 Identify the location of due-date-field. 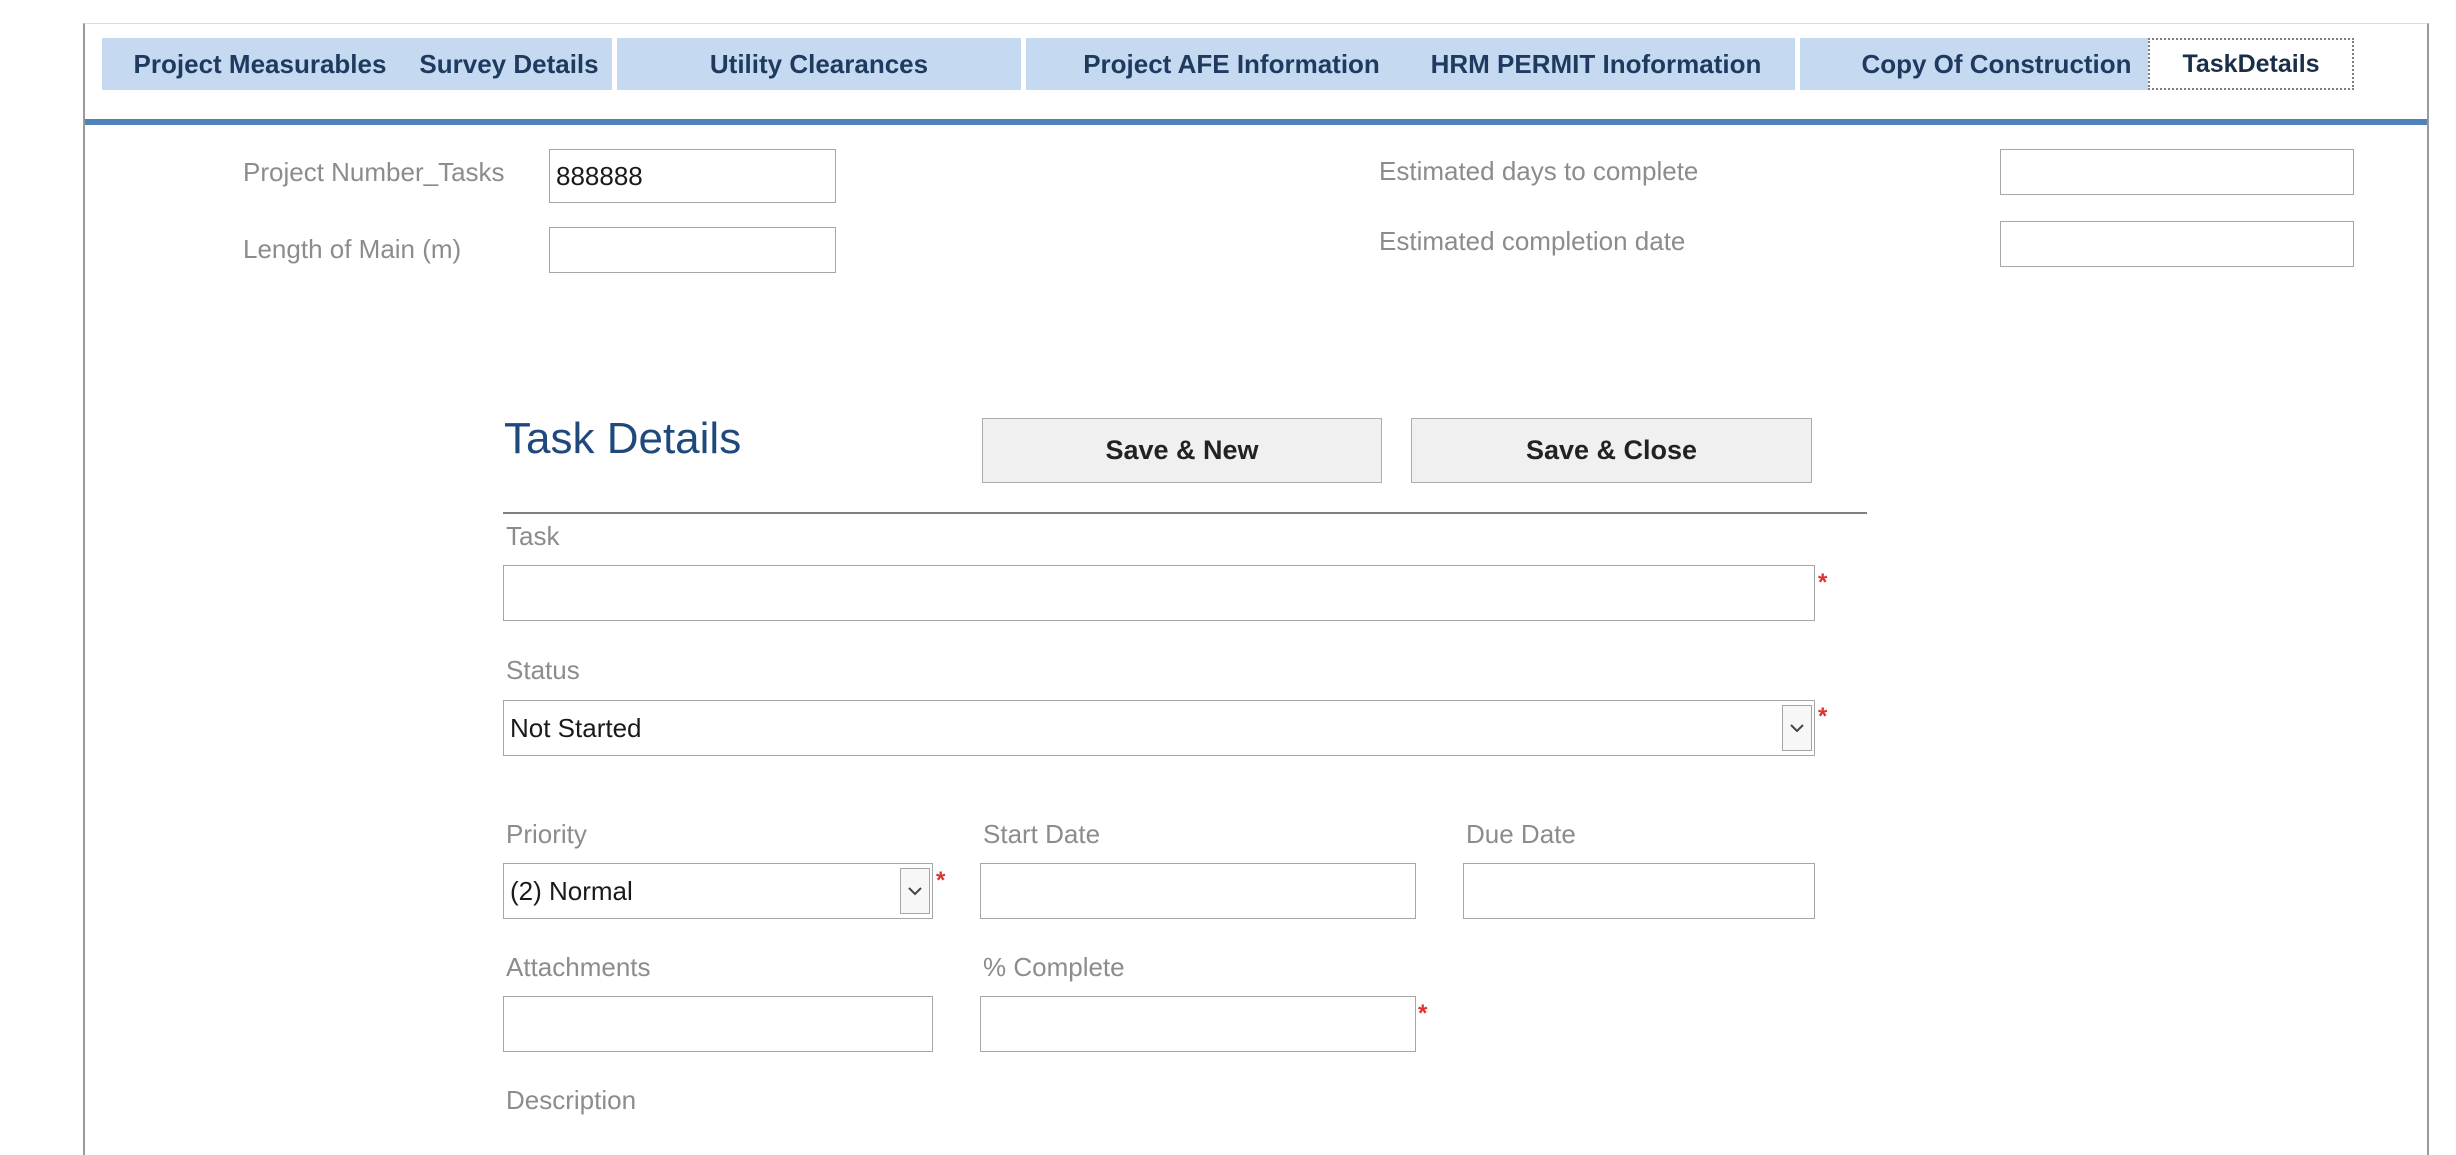
(1639, 891).